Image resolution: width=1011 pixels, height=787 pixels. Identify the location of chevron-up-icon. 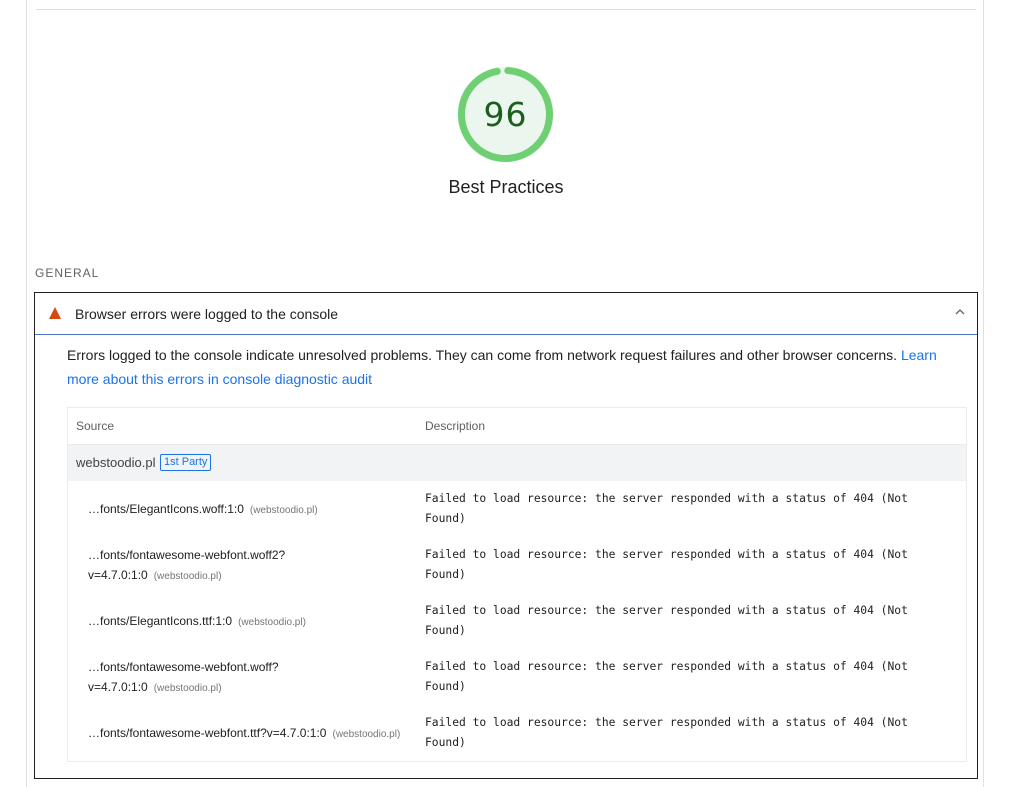
(960, 313).